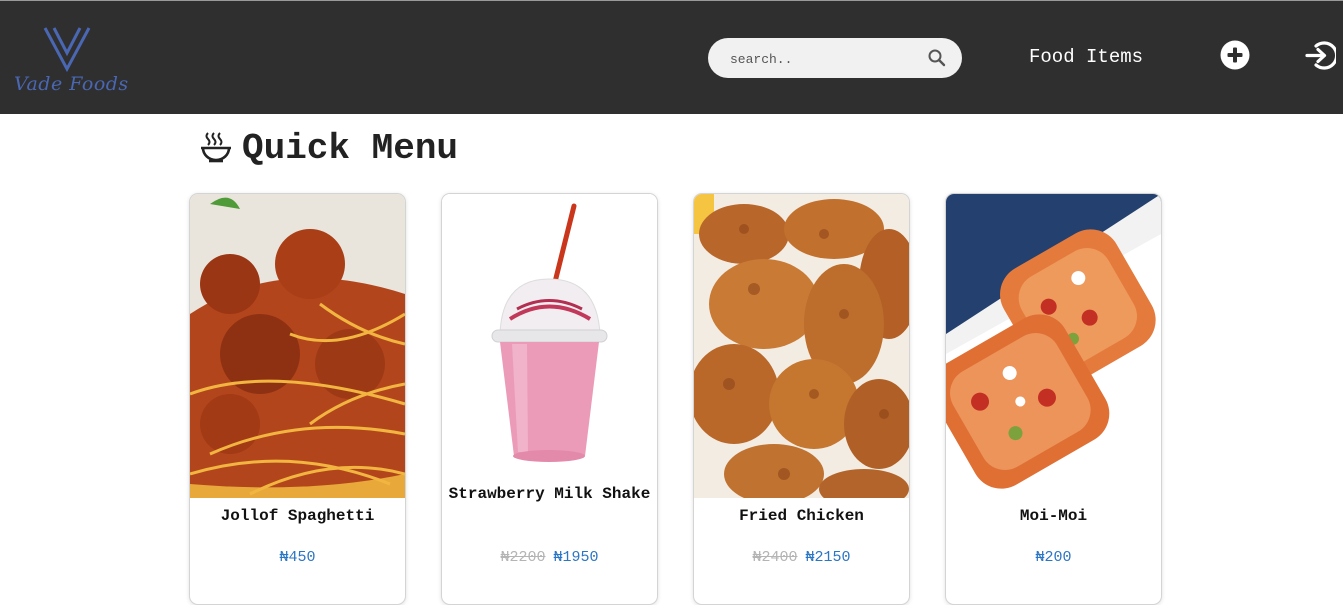 This screenshot has height=605, width=1343. I want to click on food-image-spaghetti, so click(297, 346).